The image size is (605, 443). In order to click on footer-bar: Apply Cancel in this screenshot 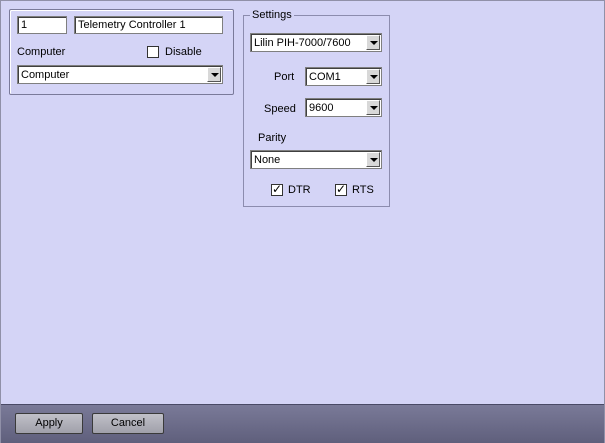, I will do `click(302, 423)`.